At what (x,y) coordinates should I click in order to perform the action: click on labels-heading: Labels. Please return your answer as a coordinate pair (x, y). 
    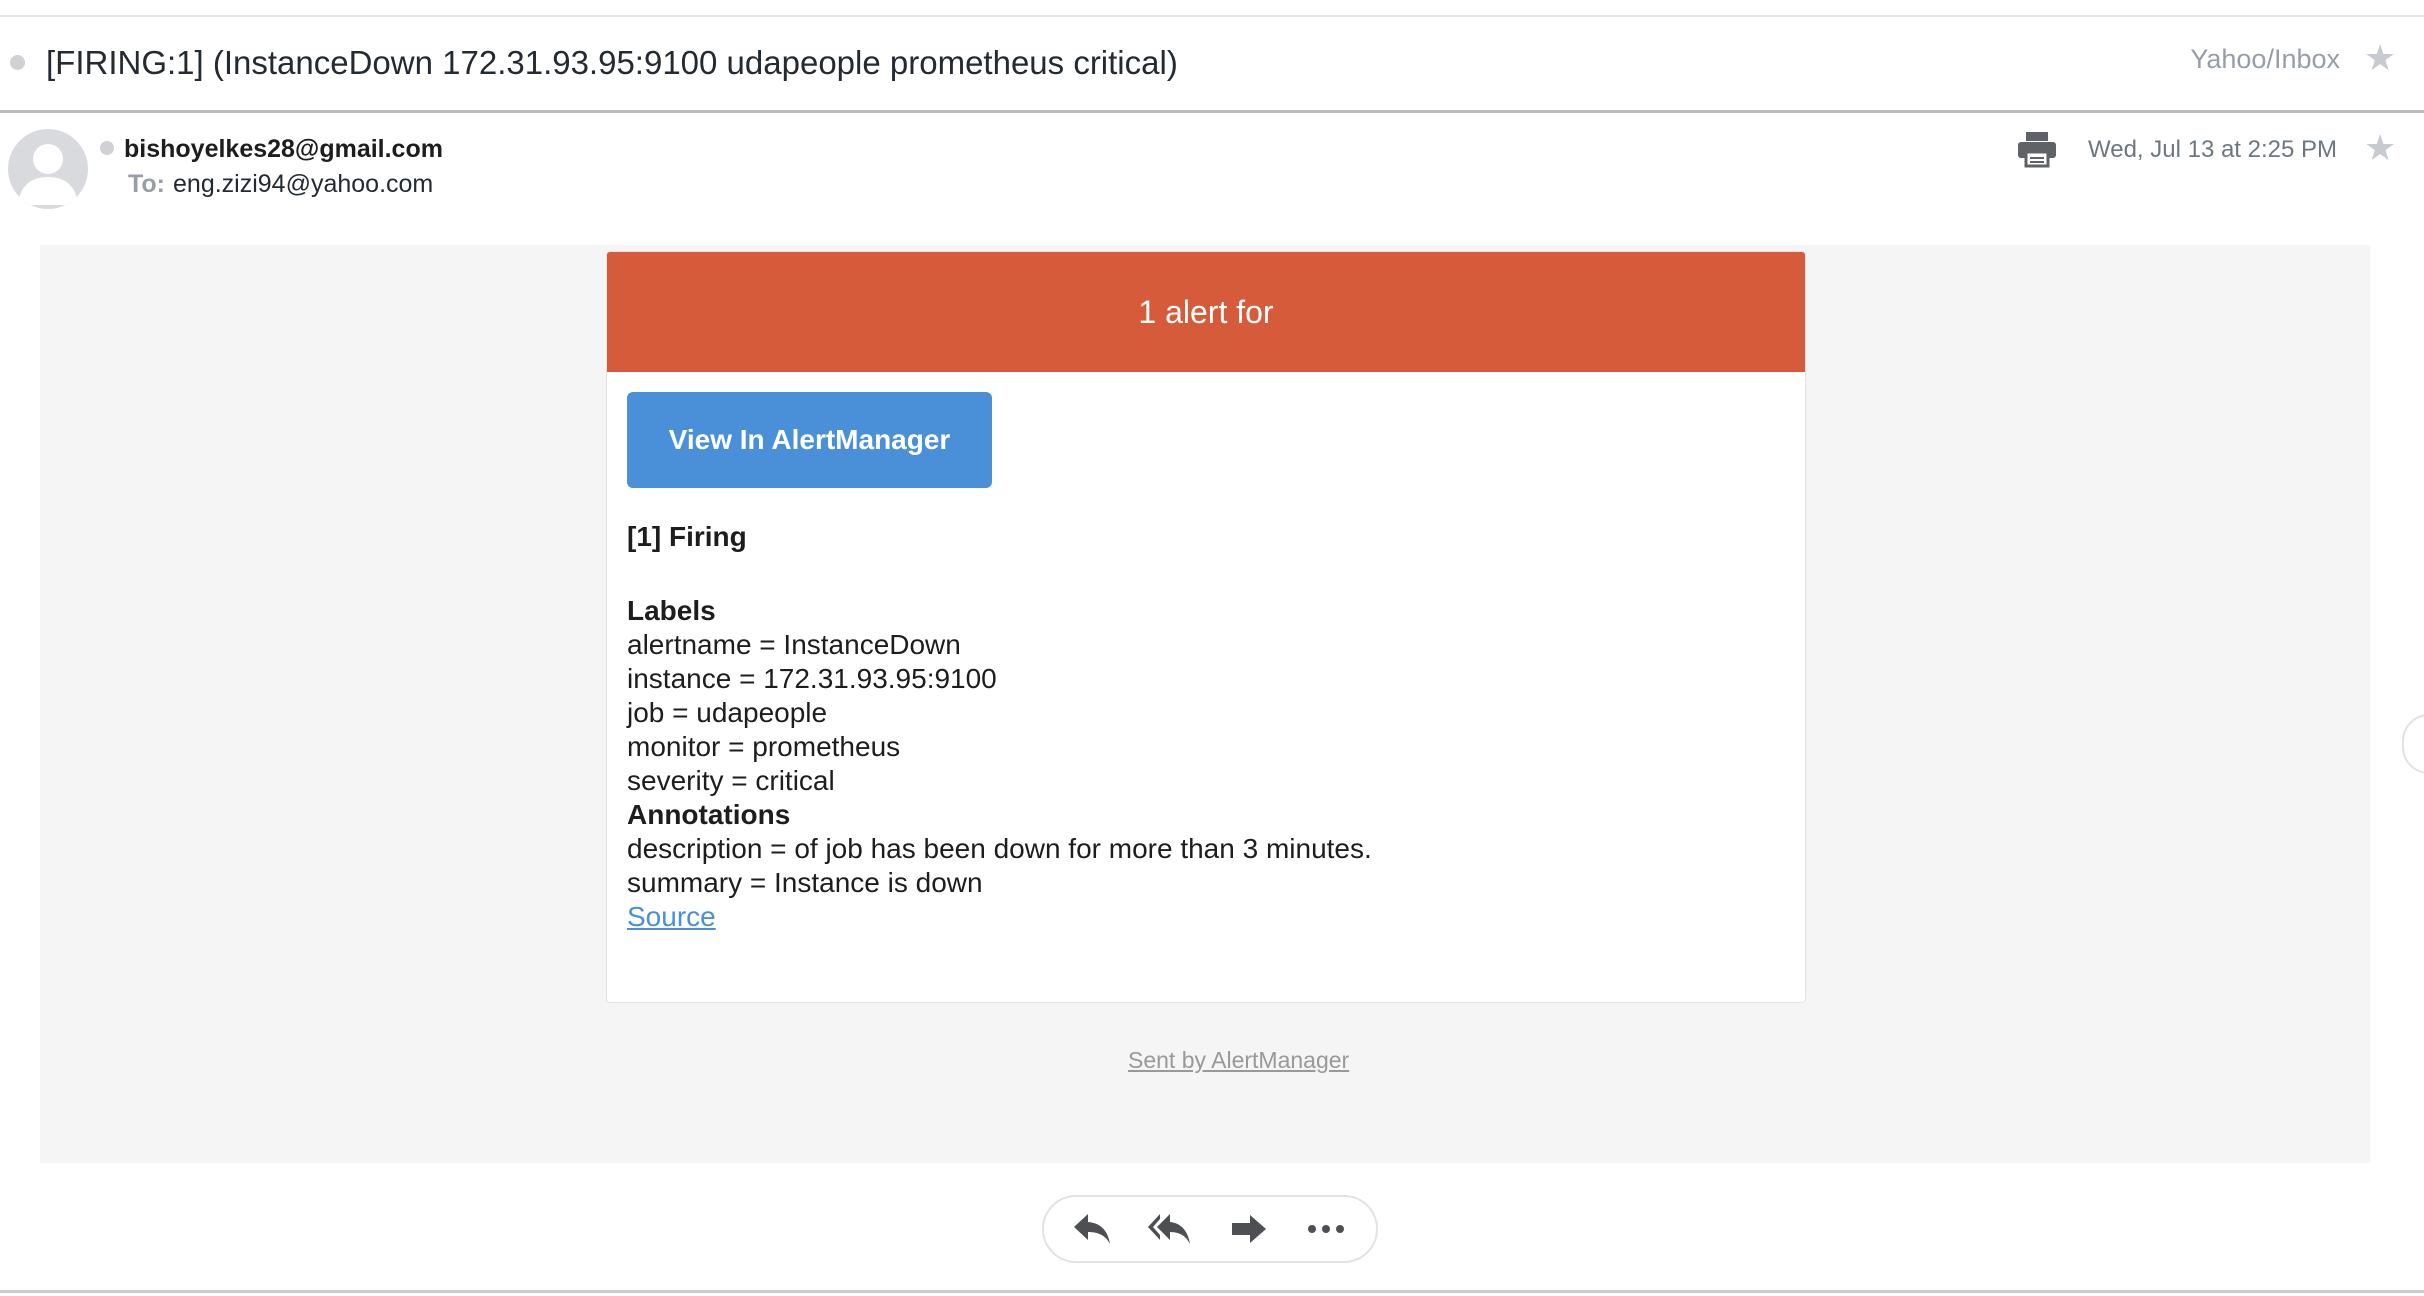
    Looking at the image, I should click on (671, 610).